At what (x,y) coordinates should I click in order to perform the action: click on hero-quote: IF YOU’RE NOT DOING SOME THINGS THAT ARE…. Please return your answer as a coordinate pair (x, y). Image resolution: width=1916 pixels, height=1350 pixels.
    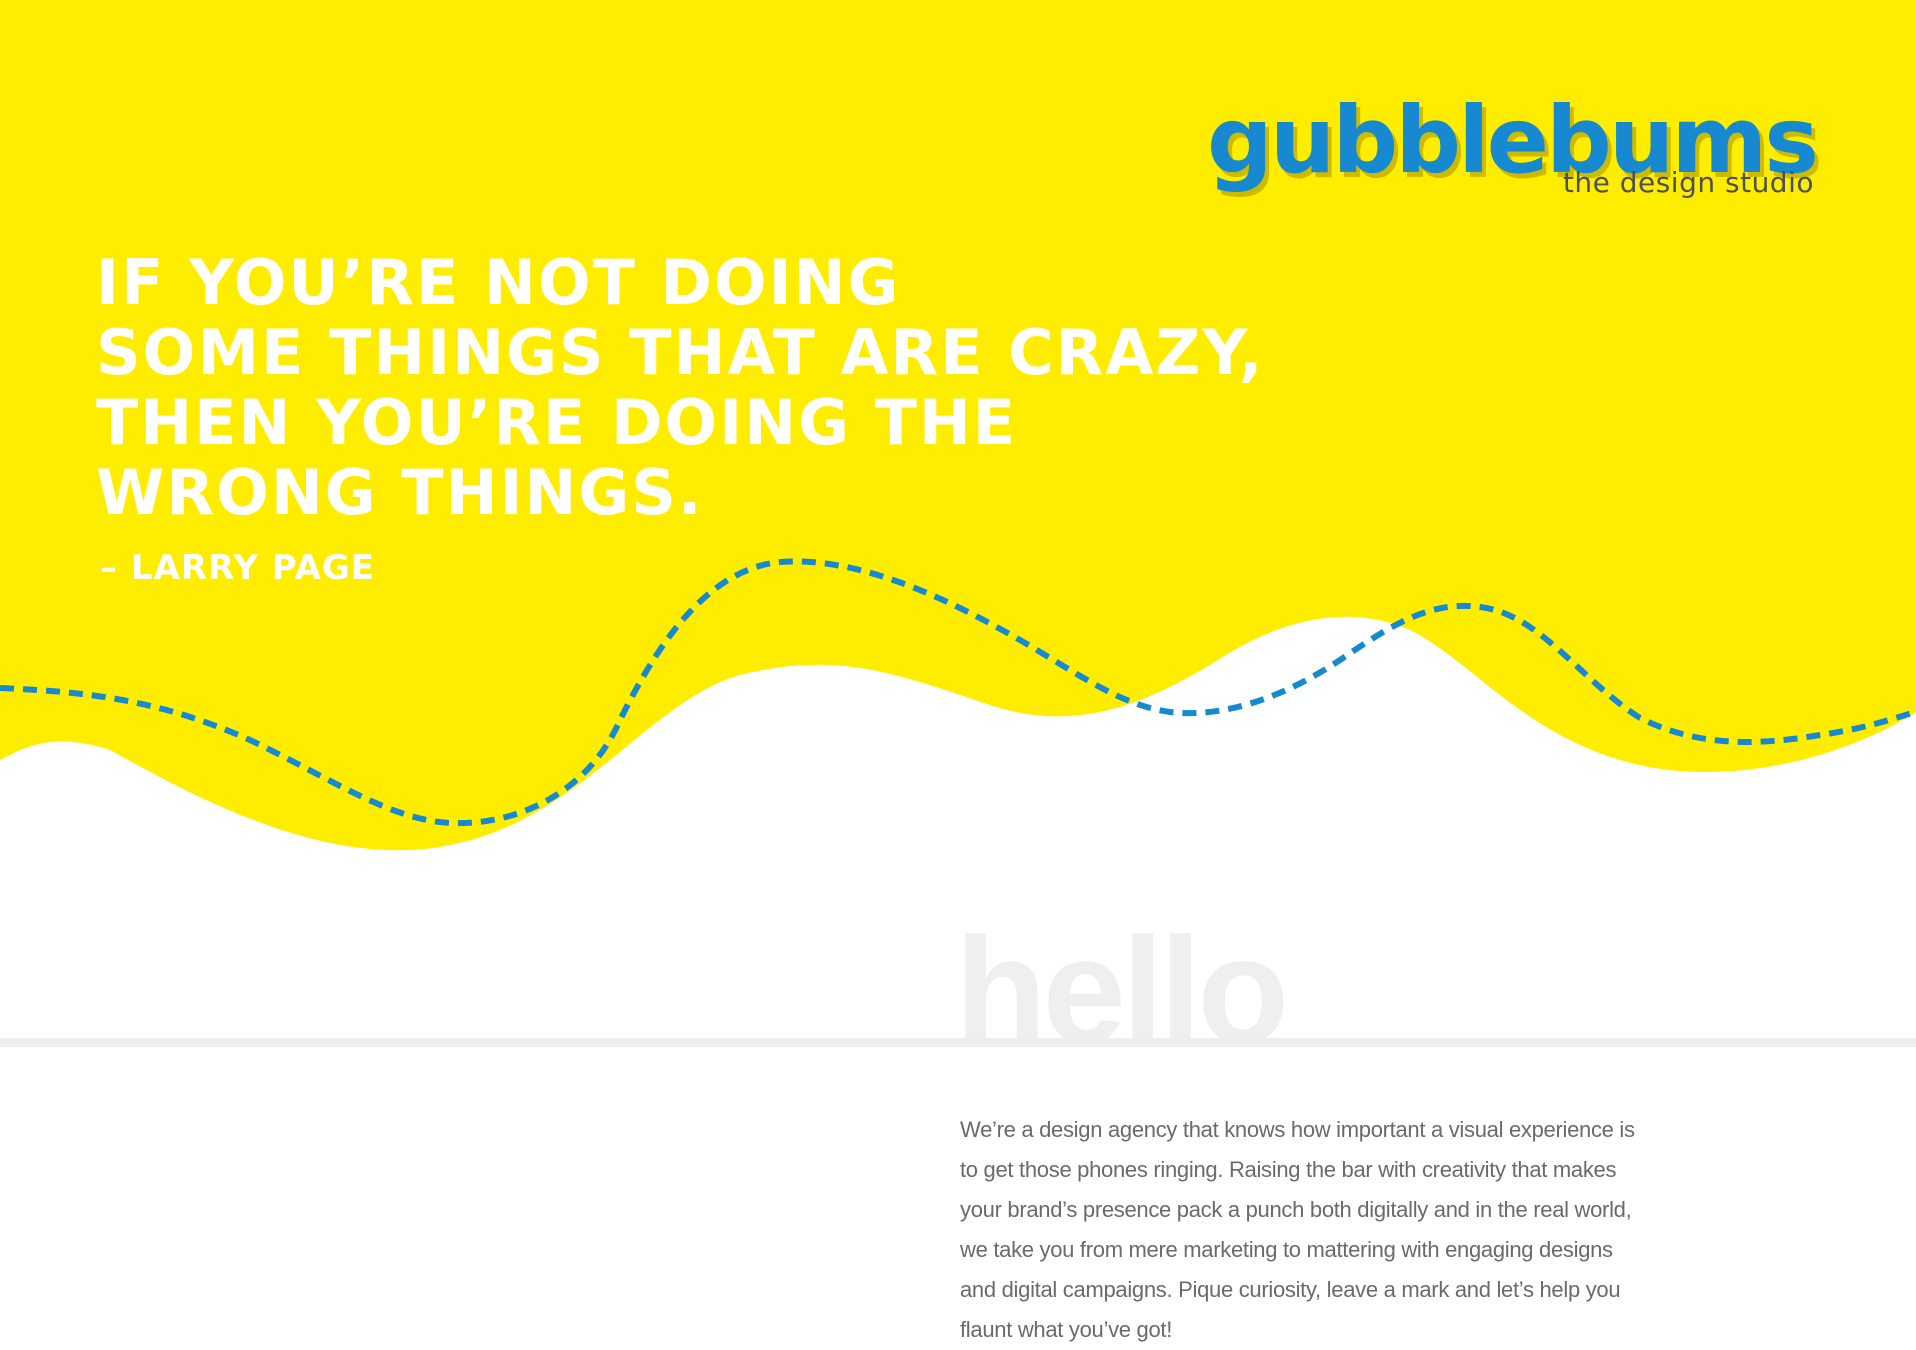
    Looking at the image, I should click on (686, 388).